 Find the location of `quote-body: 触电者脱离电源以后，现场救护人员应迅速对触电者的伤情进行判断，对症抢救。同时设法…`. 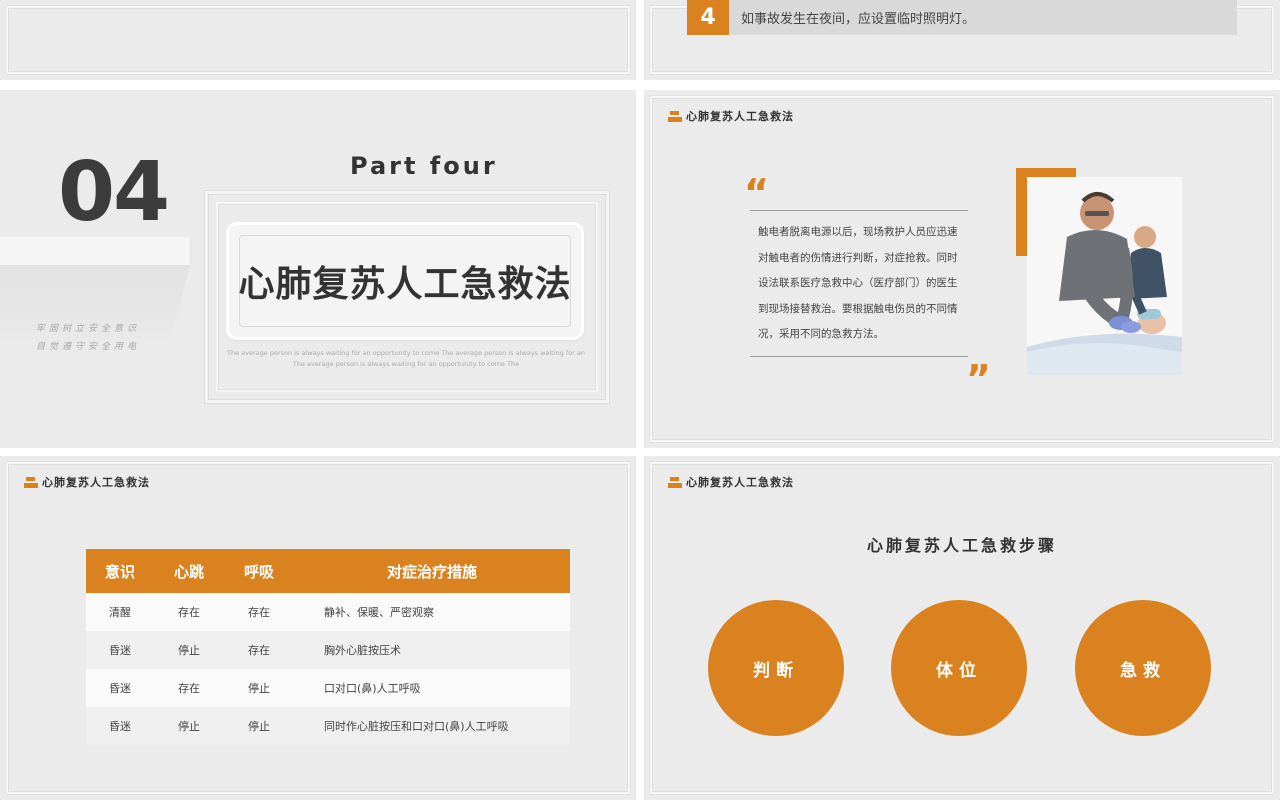

quote-body: 触电者脱离电源以后，现场救护人员应迅速对触电者的伤情进行判断，对症抢救。同时设法… is located at coordinates (858, 283).